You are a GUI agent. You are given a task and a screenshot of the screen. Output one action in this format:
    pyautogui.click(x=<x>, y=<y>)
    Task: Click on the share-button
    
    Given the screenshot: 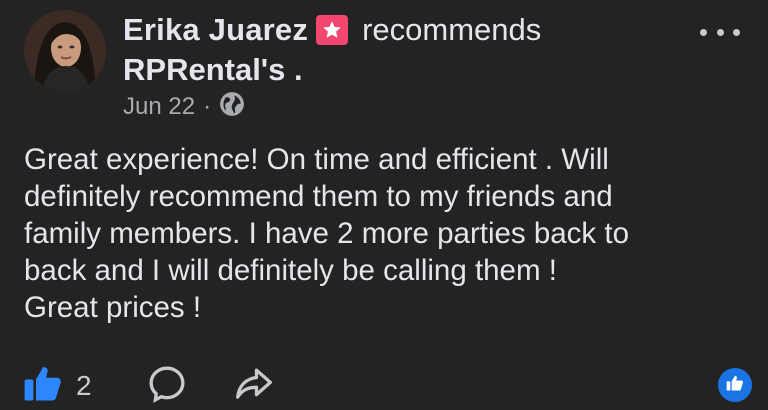 What is the action you would take?
    pyautogui.click(x=254, y=386)
    